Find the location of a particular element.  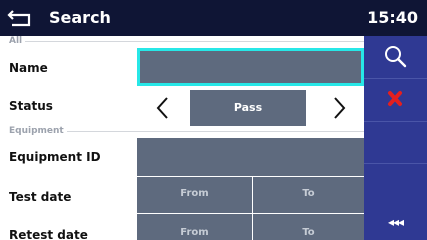

clear-filter-icon is located at coordinates (395, 98).